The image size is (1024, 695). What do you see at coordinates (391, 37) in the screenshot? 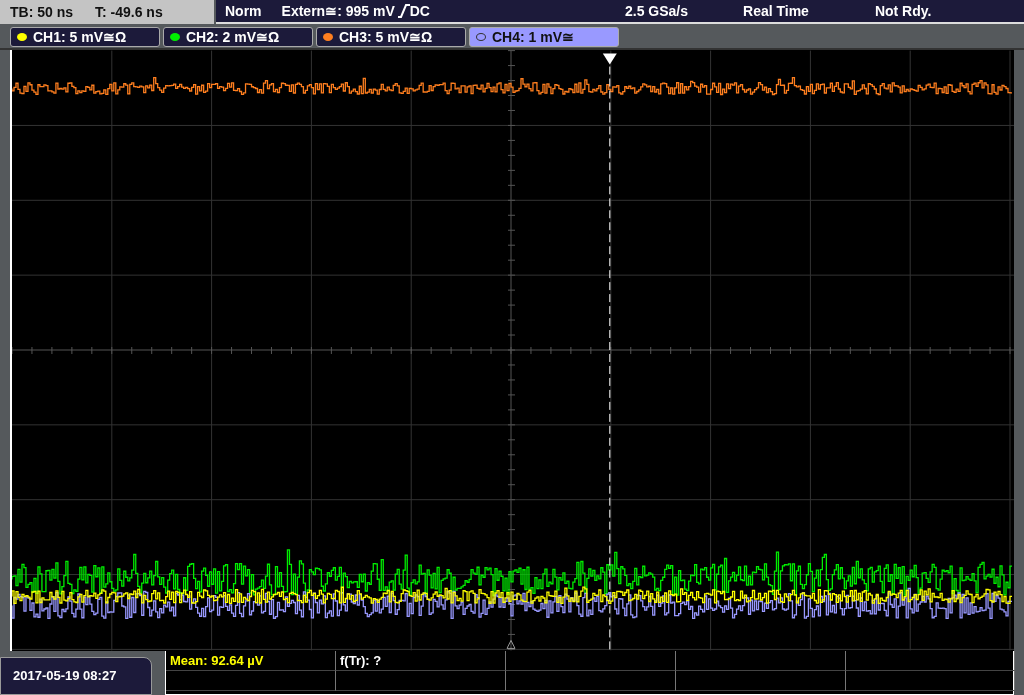
I see `channel-tab: CH3: 5 mV≅Ω` at bounding box center [391, 37].